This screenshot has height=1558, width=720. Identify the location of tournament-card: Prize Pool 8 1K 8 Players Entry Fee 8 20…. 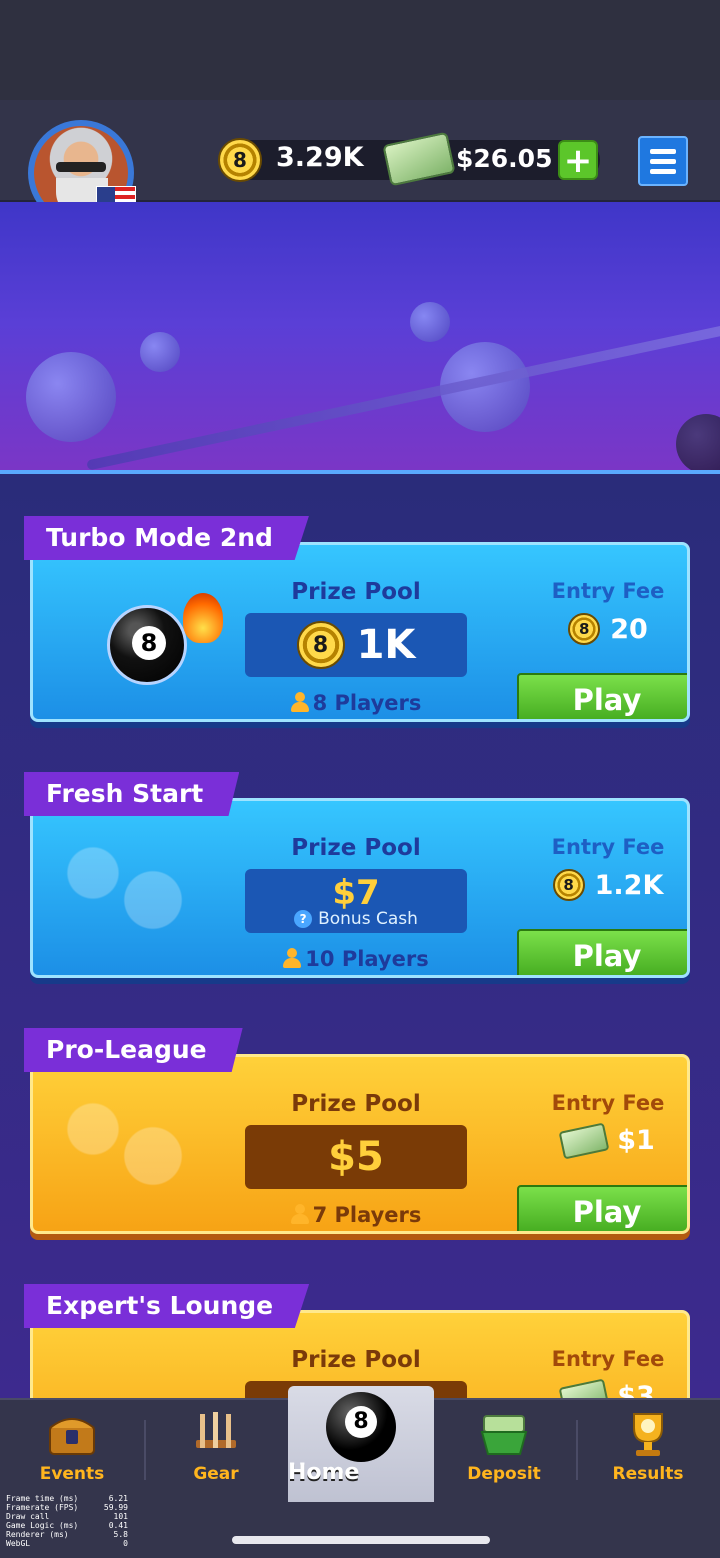
(358, 620).